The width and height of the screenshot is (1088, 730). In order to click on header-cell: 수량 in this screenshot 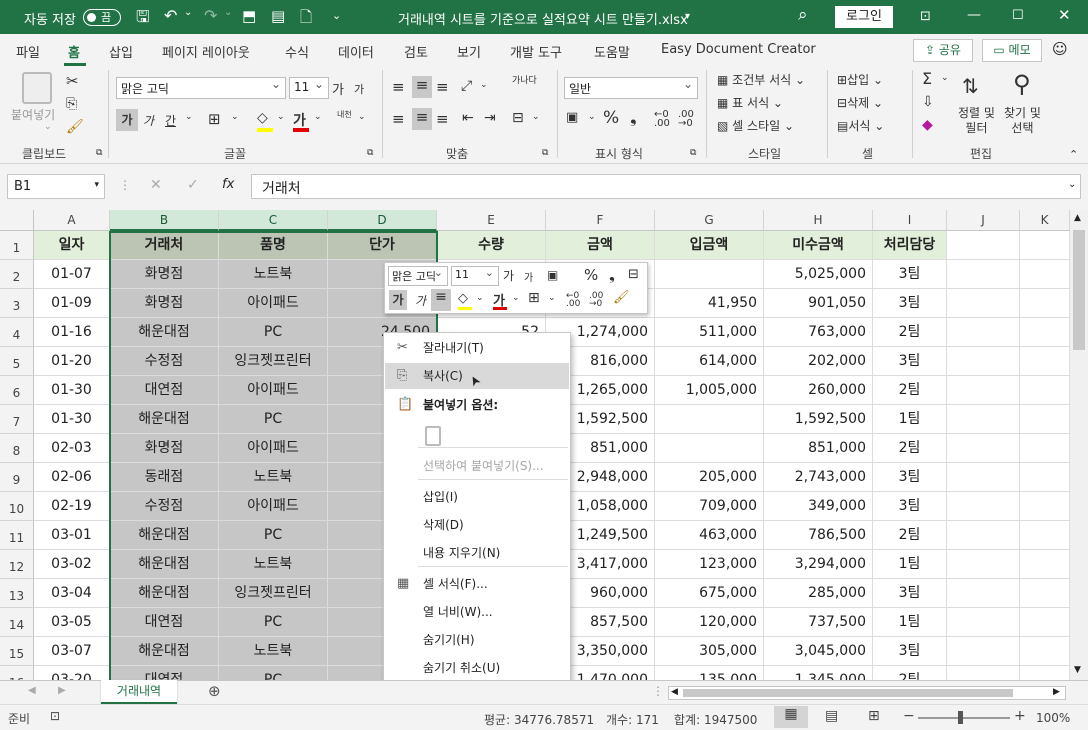, I will do `click(491, 245)`.